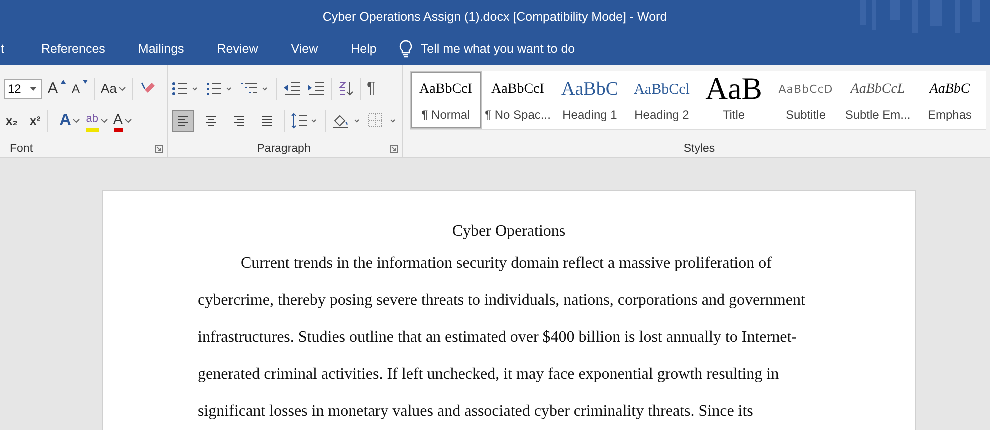 Image resolution: width=990 pixels, height=430 pixels. I want to click on bullet-list-icon, so click(186, 89).